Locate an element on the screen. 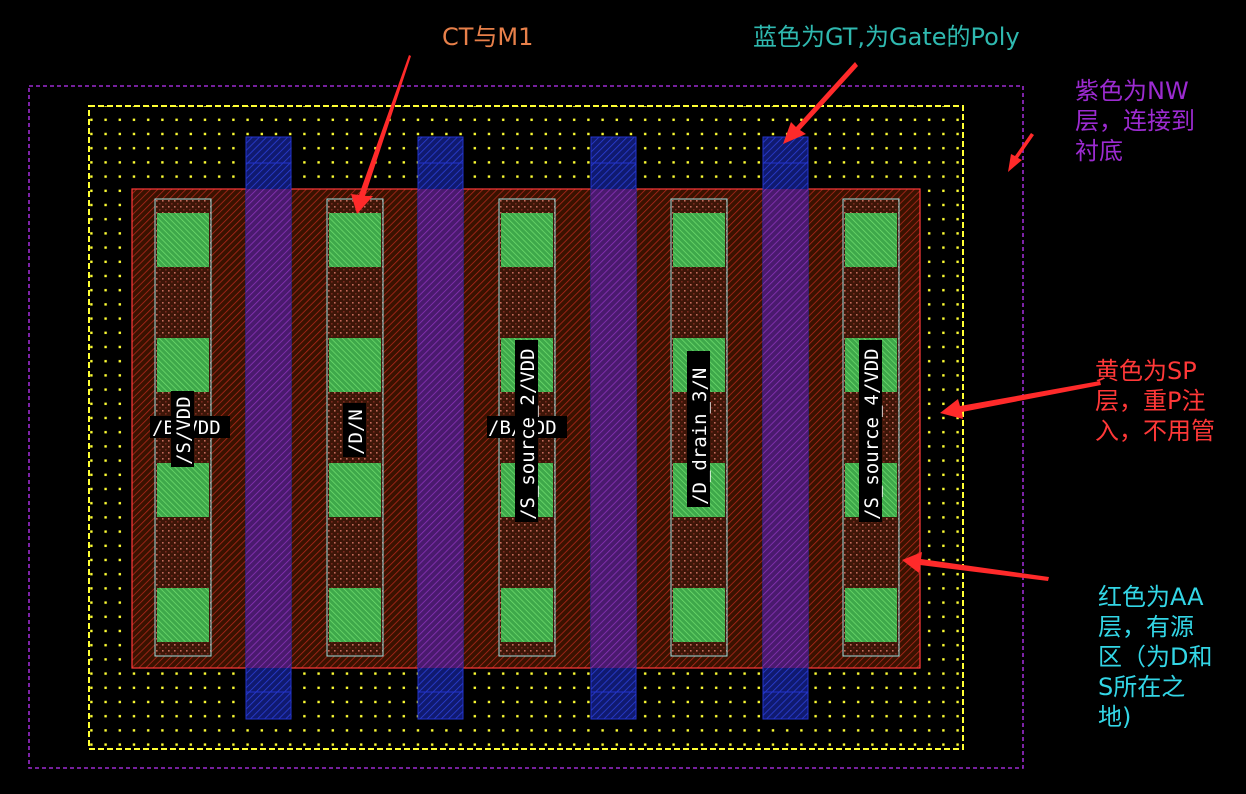 This screenshot has height=794, width=1246. annotation-line: 区（为D和 is located at coordinates (1155, 657).